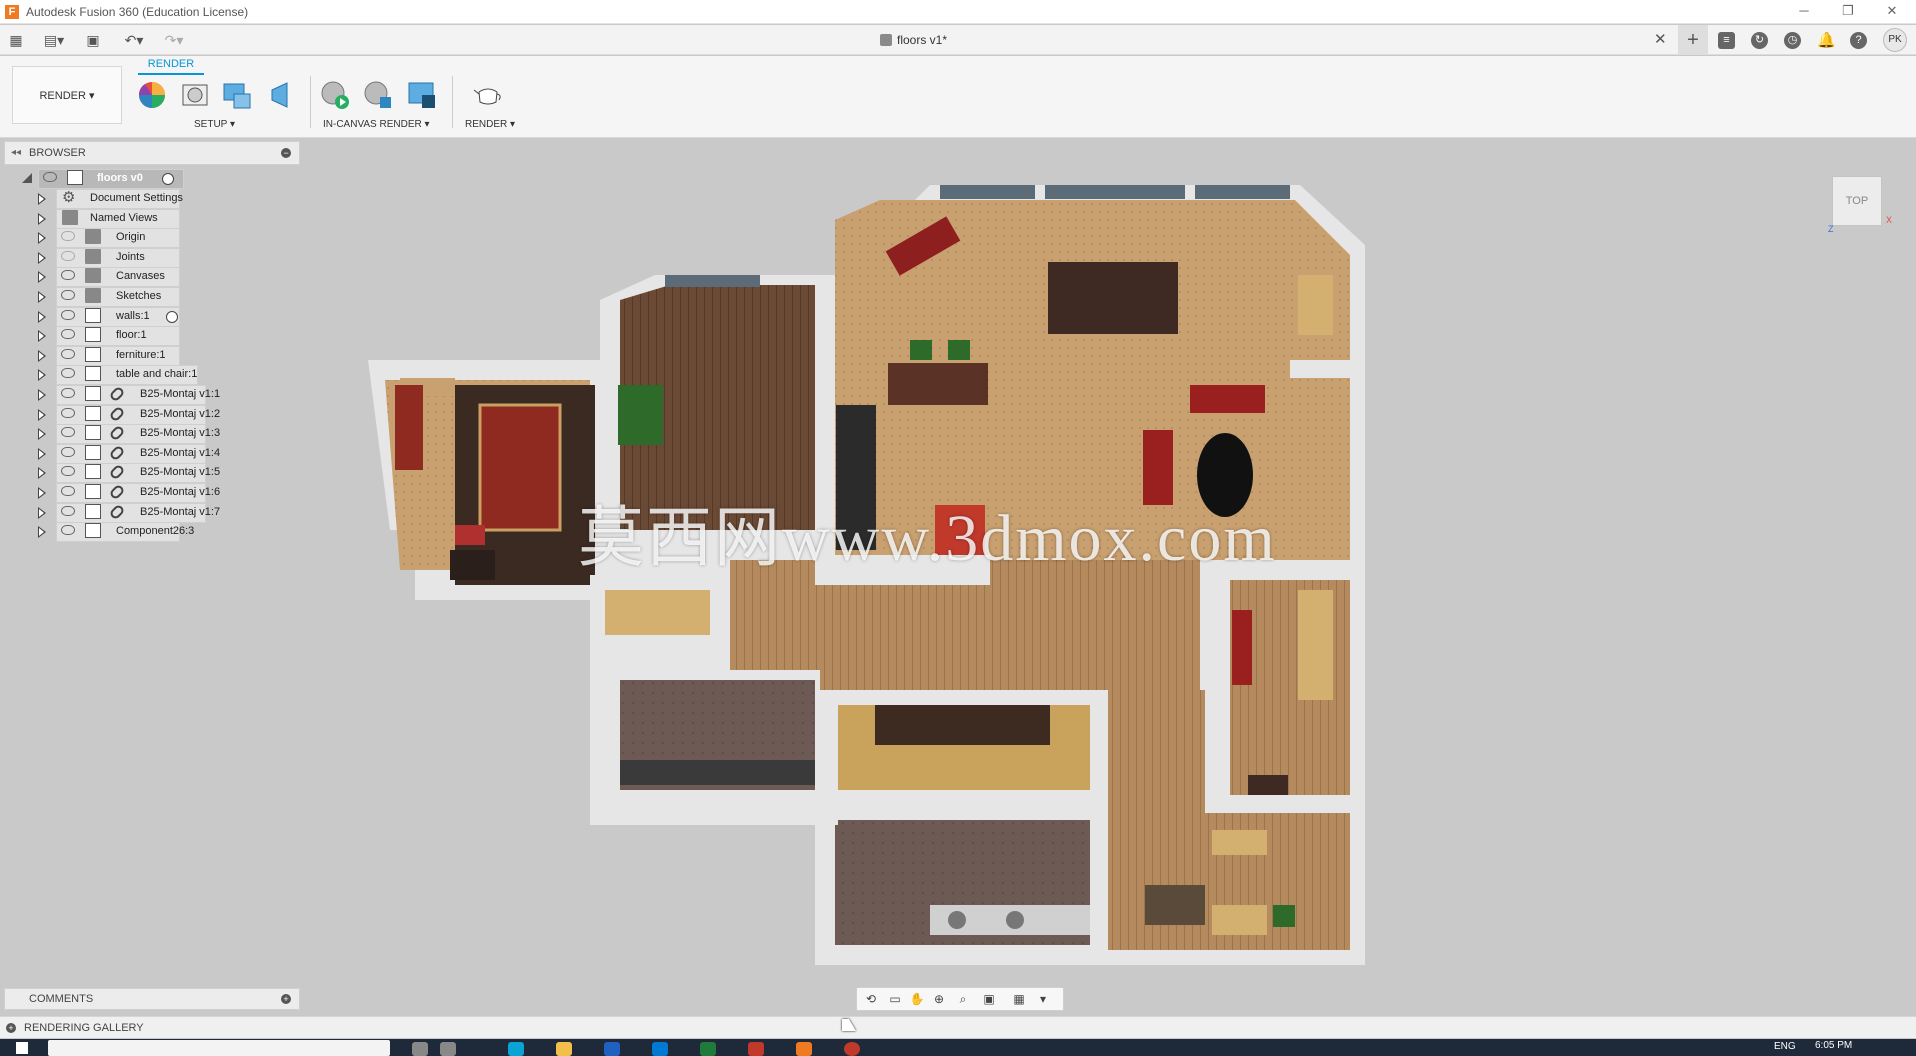  Describe the element at coordinates (152, 999) in the screenshot. I see `comments-panel: COMMENTS +` at that location.